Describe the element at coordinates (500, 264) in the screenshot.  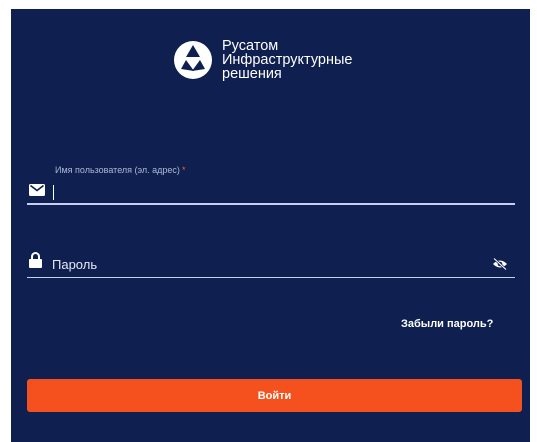
I see `eye-slash-icon` at that location.